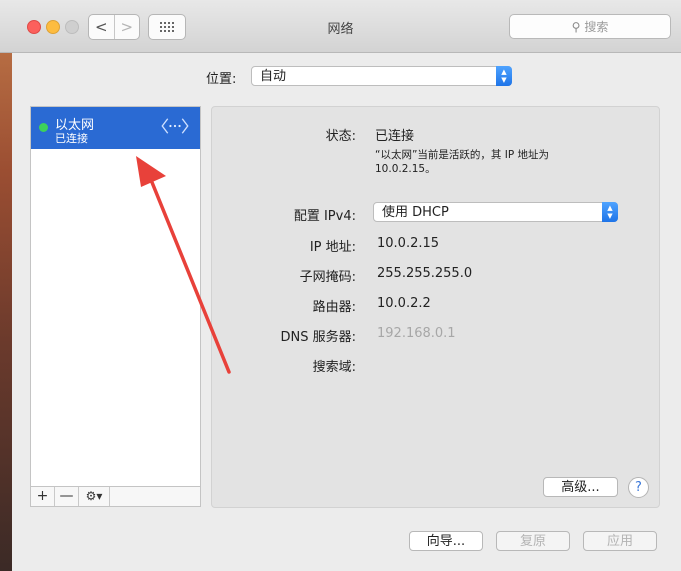  I want to click on status-label: 状态:, so click(340, 136).